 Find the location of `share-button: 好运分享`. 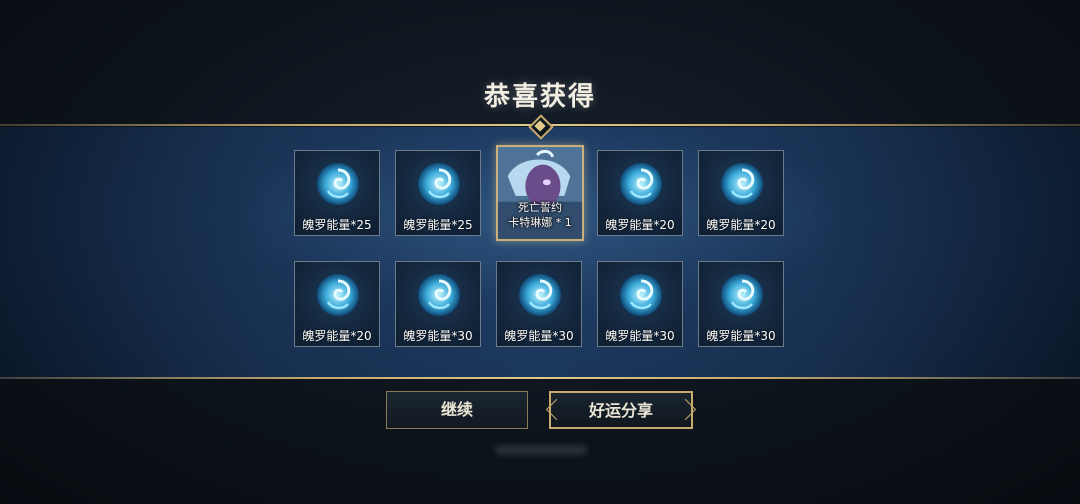

share-button: 好运分享 is located at coordinates (621, 410).